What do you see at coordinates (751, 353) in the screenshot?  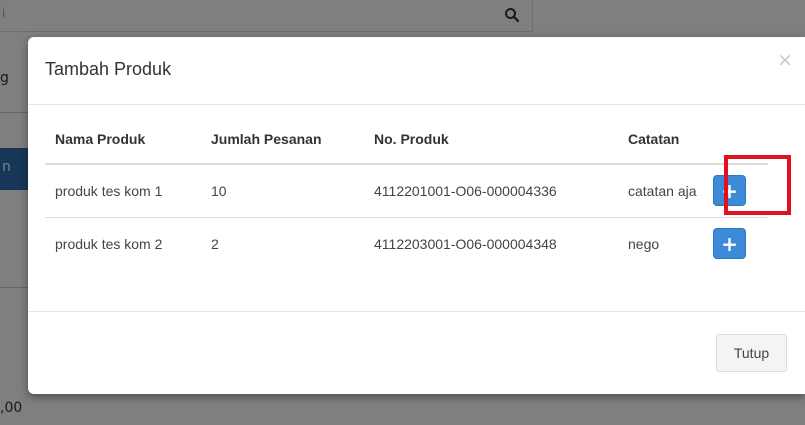 I see `close-button: Tutup` at bounding box center [751, 353].